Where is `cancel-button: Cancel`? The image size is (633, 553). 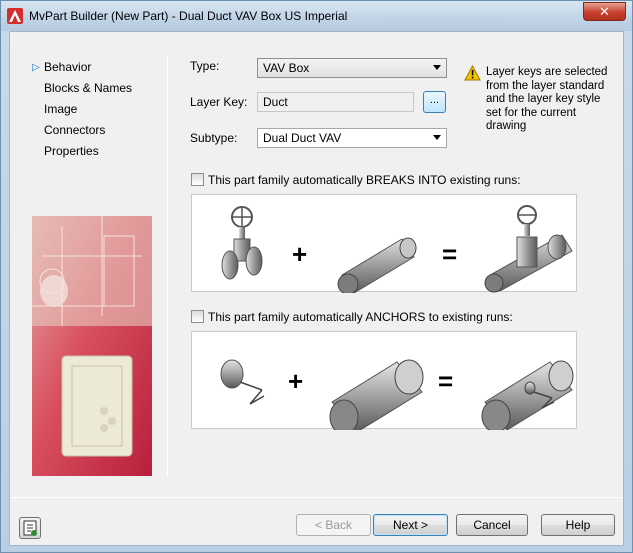 cancel-button: Cancel is located at coordinates (492, 525).